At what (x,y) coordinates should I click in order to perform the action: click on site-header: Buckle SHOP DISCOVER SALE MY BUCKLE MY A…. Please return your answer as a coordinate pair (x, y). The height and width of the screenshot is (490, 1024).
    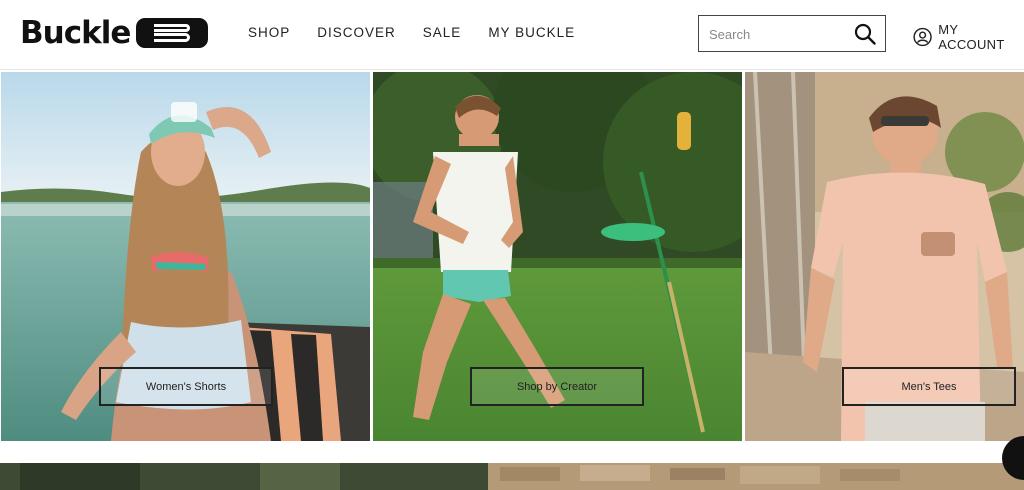
    Looking at the image, I should click on (512, 35).